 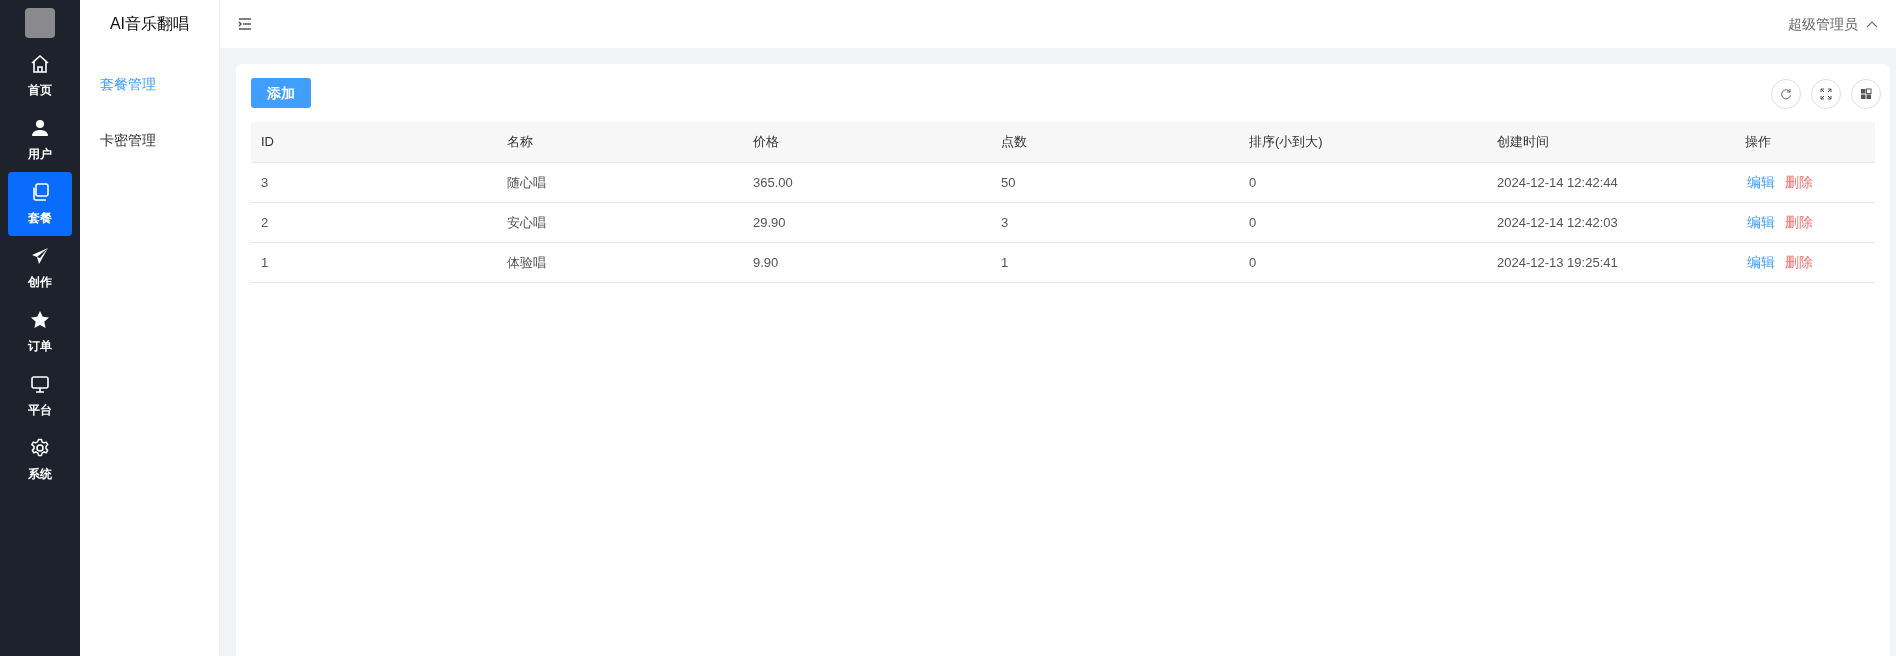 What do you see at coordinates (149, 84) in the screenshot?
I see `submenu-item: 套餐管理` at bounding box center [149, 84].